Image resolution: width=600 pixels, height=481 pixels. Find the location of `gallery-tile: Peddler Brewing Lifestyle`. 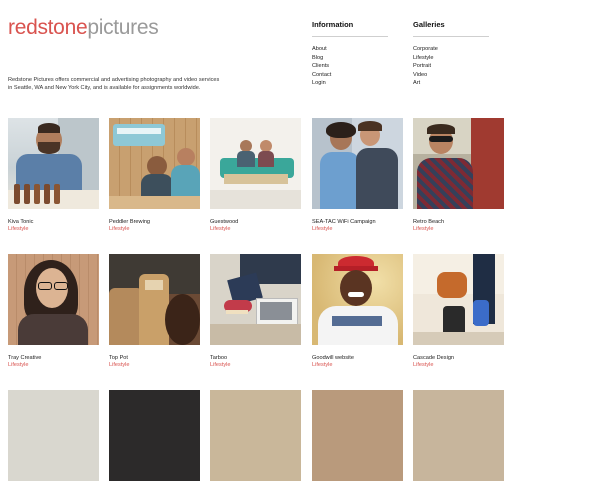

gallery-tile: Peddler Brewing Lifestyle is located at coordinates (154, 175).